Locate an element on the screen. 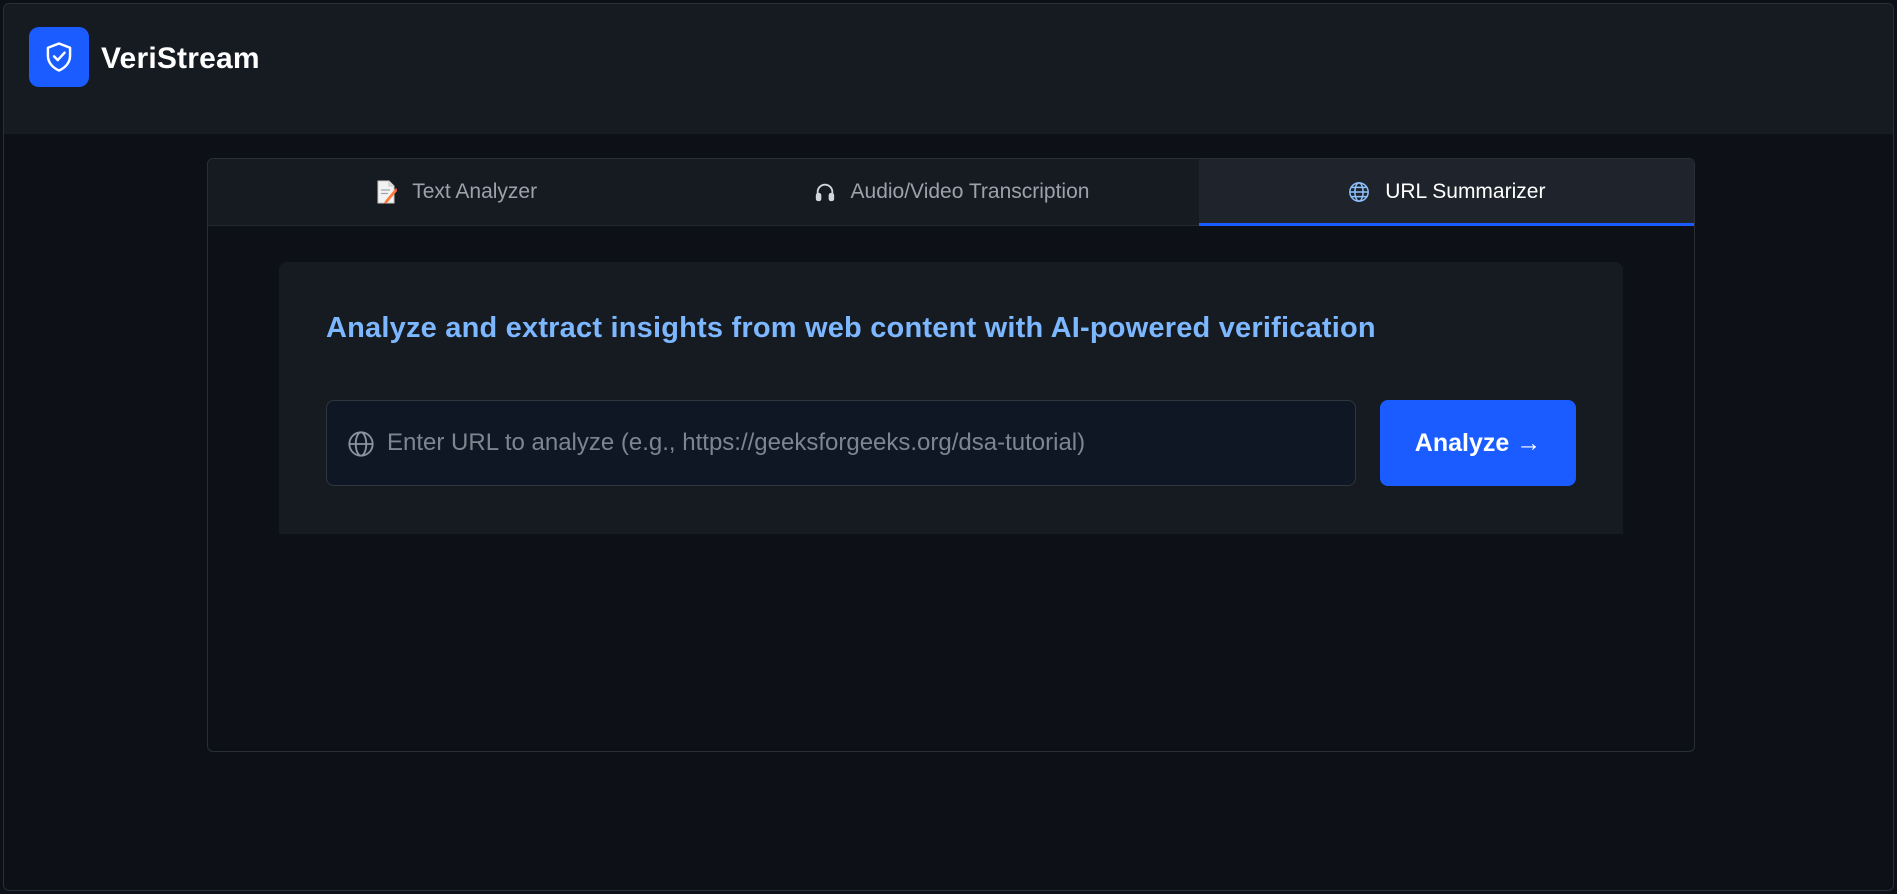 The image size is (1897, 894). tab-audio-video-transcription: Audio/Video Transcription is located at coordinates (950, 192).